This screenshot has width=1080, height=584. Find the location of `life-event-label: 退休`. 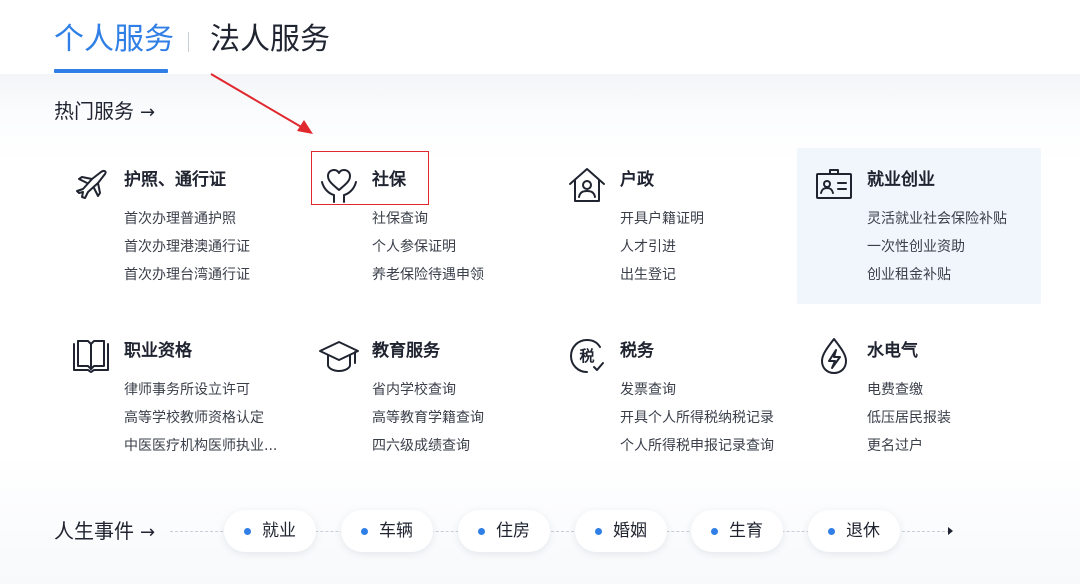

life-event-label: 退休 is located at coordinates (863, 531).